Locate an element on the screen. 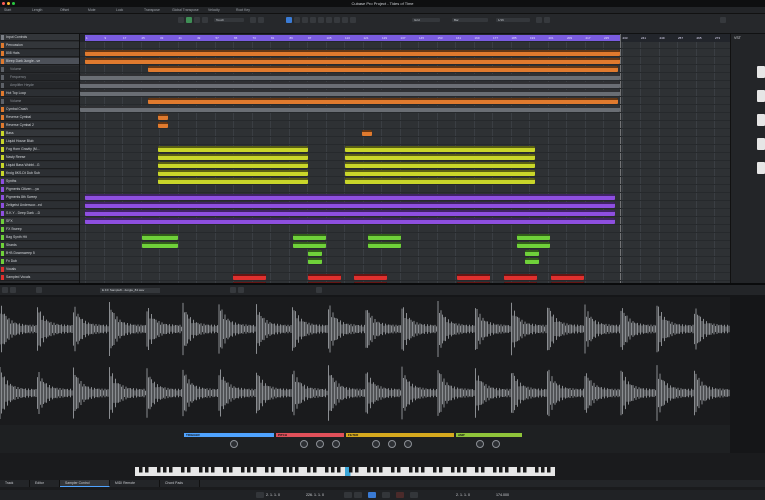 Image resolution: width=765 pixels, height=500 pixels. track-row: Bleep Dark Jungle...ve is located at coordinates (39, 61).